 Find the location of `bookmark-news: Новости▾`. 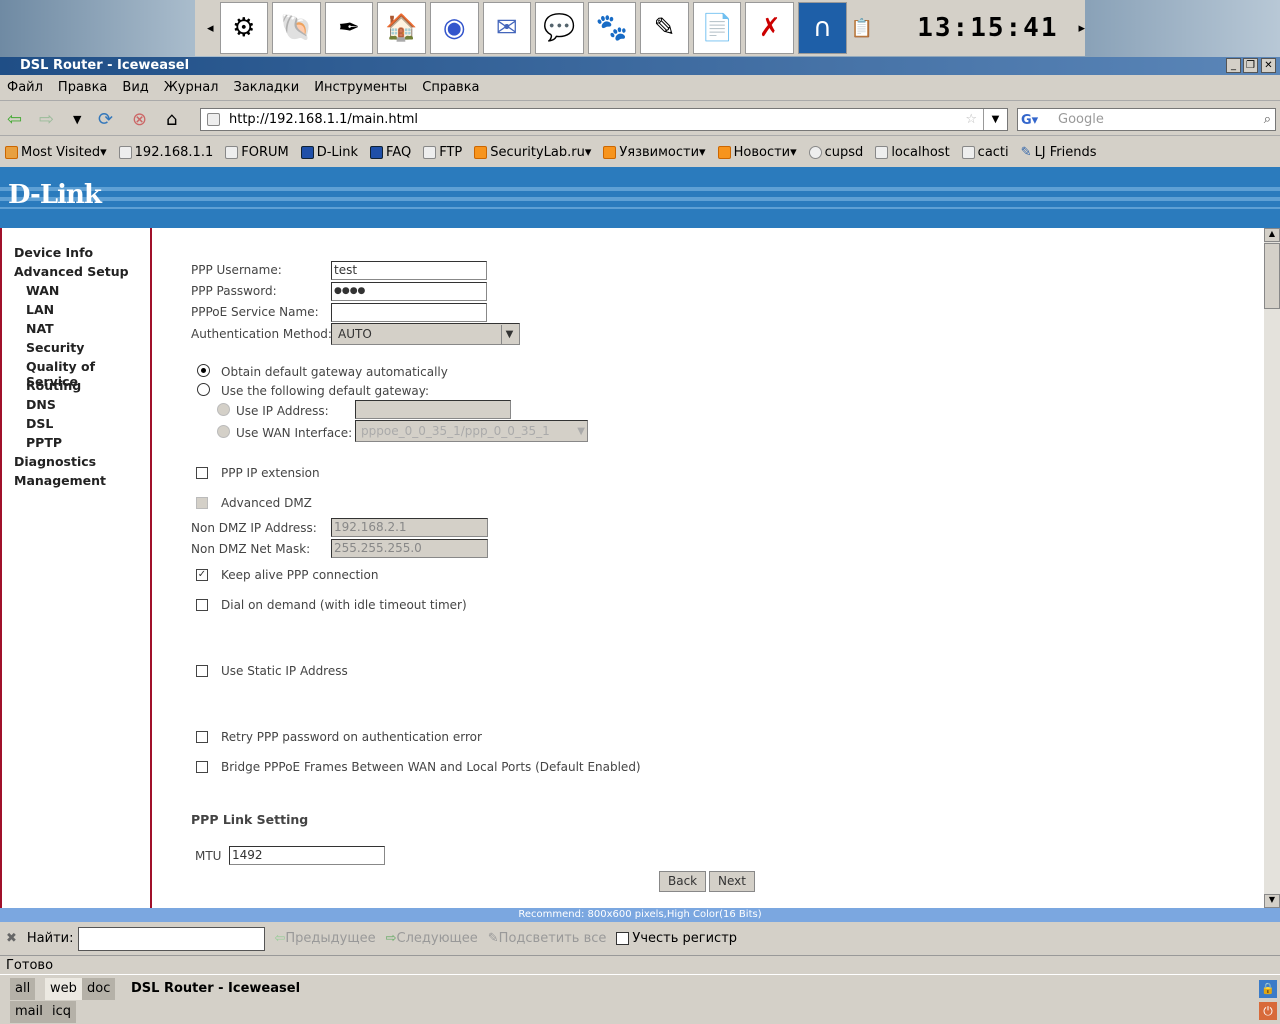

bookmark-news: Новости▾ is located at coordinates (757, 152).